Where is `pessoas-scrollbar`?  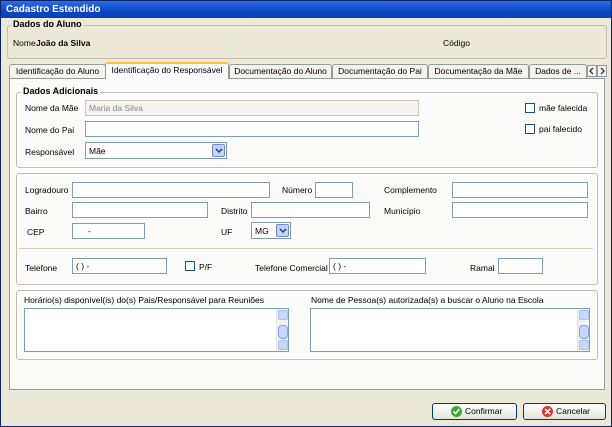
pessoas-scrollbar is located at coordinates (583, 330).